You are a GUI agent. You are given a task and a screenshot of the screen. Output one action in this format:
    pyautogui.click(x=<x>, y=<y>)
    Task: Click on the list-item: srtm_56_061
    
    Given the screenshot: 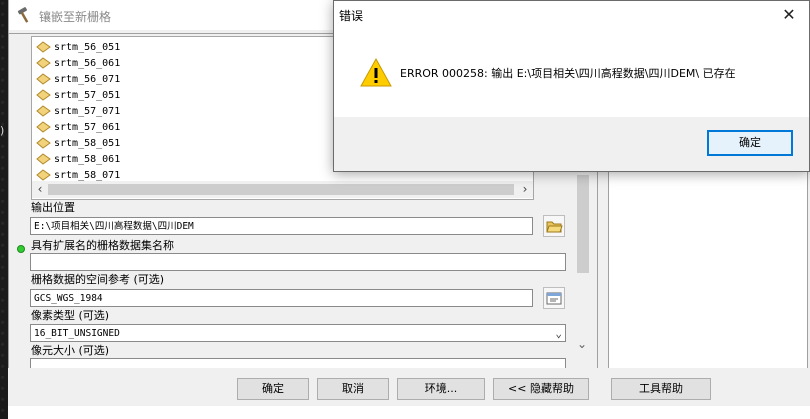 What is the action you would take?
    pyautogui.click(x=78, y=63)
    